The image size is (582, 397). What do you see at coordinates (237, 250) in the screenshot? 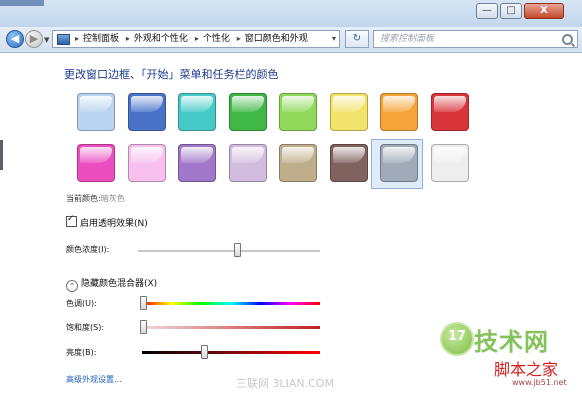
I see `intensity-slider-thumb` at bounding box center [237, 250].